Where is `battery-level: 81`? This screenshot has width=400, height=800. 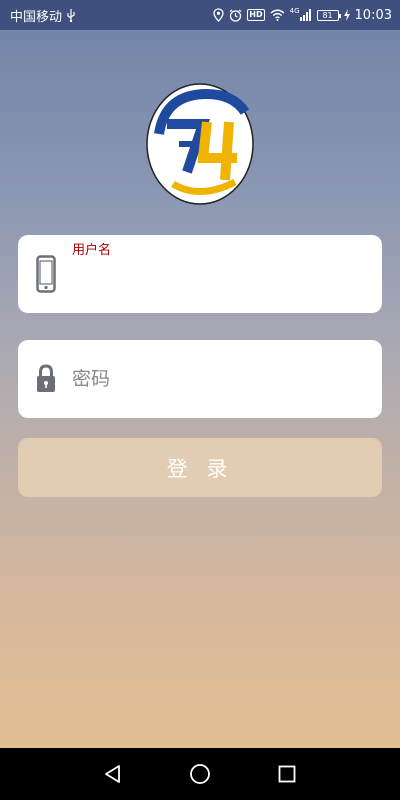 battery-level: 81 is located at coordinates (327, 15).